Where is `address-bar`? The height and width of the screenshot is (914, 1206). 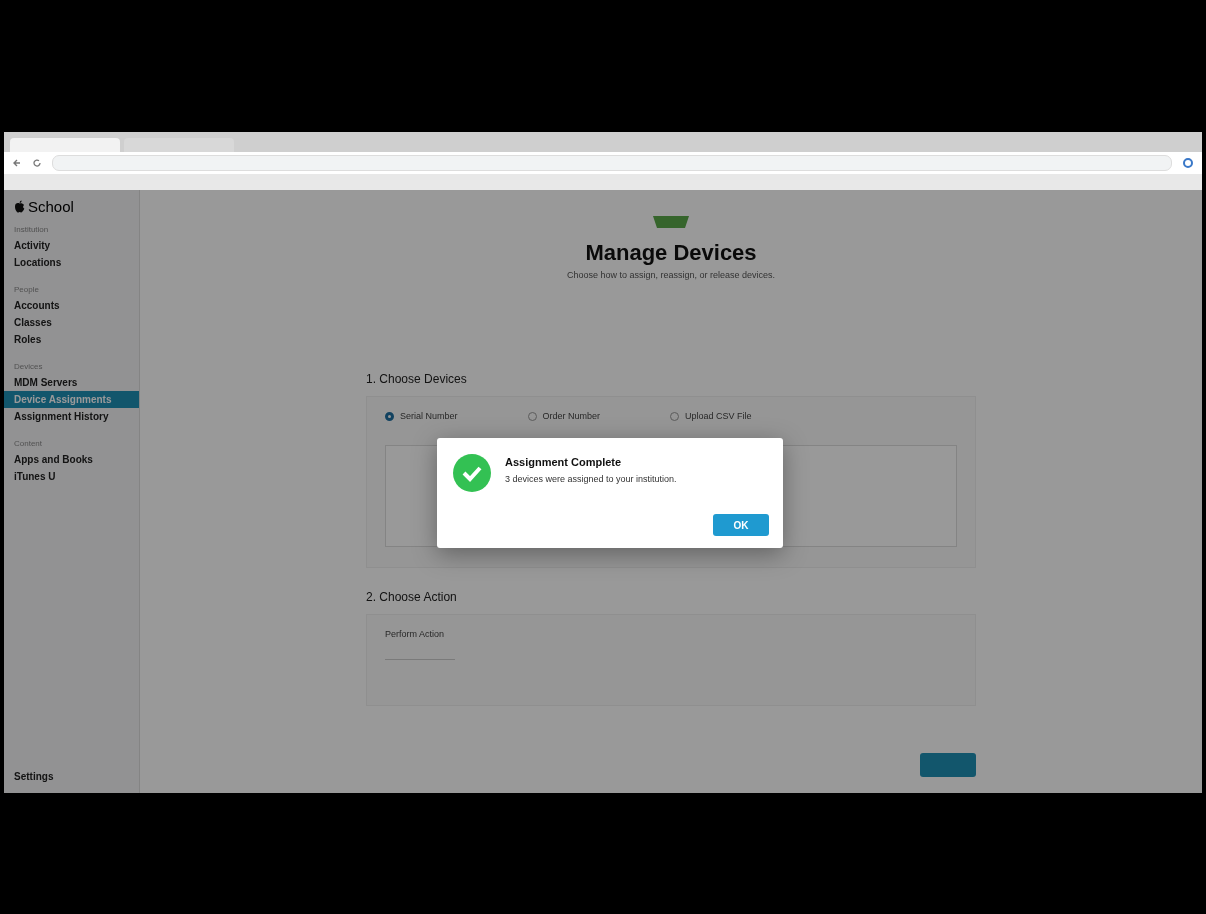
address-bar is located at coordinates (612, 163).